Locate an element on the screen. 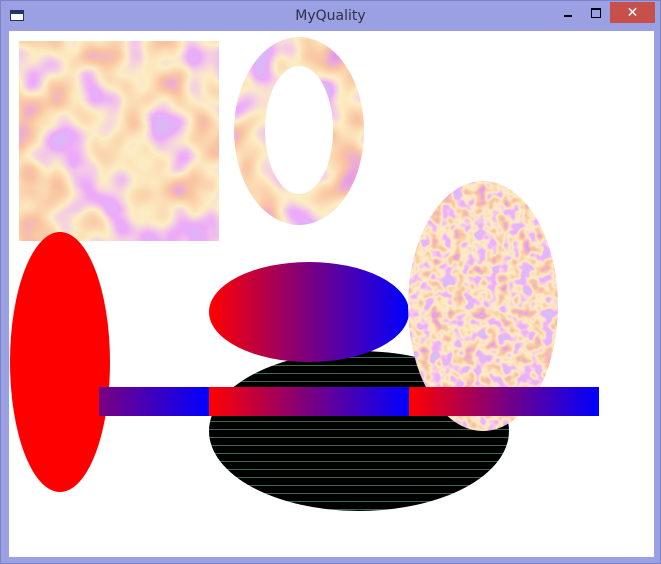 Image resolution: width=661 pixels, height=564 pixels. gradient-bar-left is located at coordinates (154, 401).